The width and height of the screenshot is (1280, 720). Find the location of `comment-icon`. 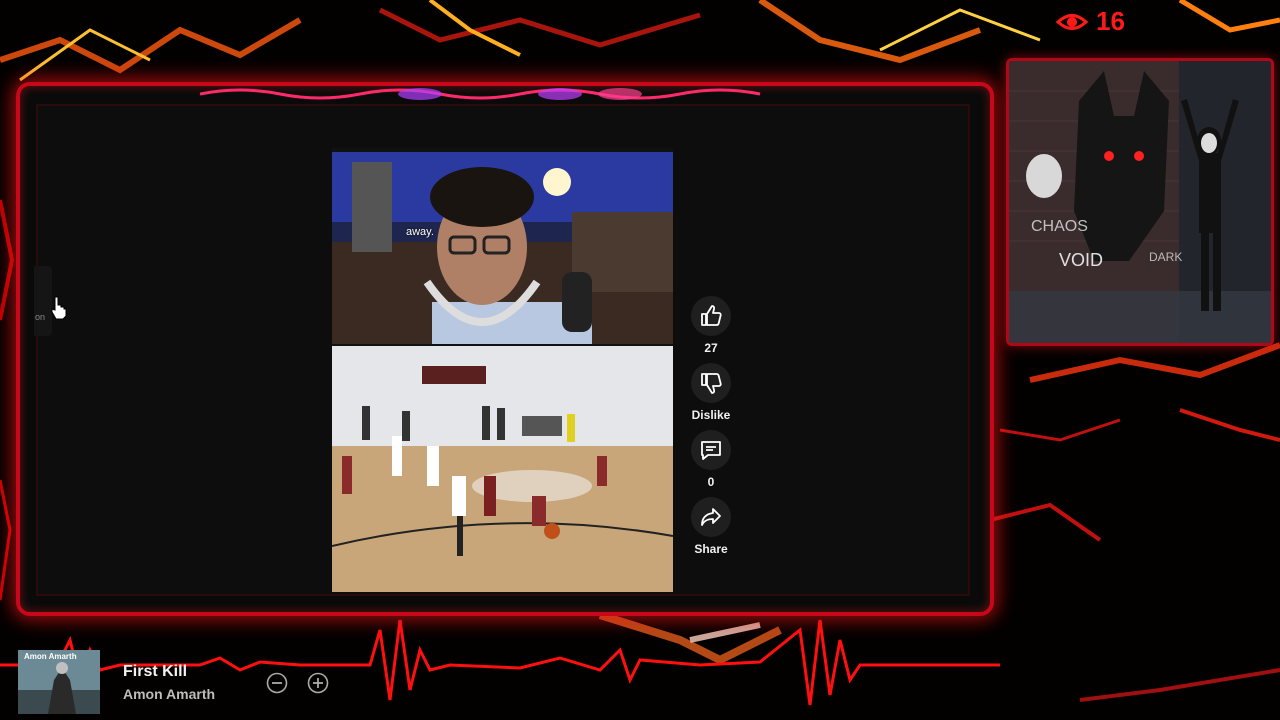

comment-icon is located at coordinates (711, 450).